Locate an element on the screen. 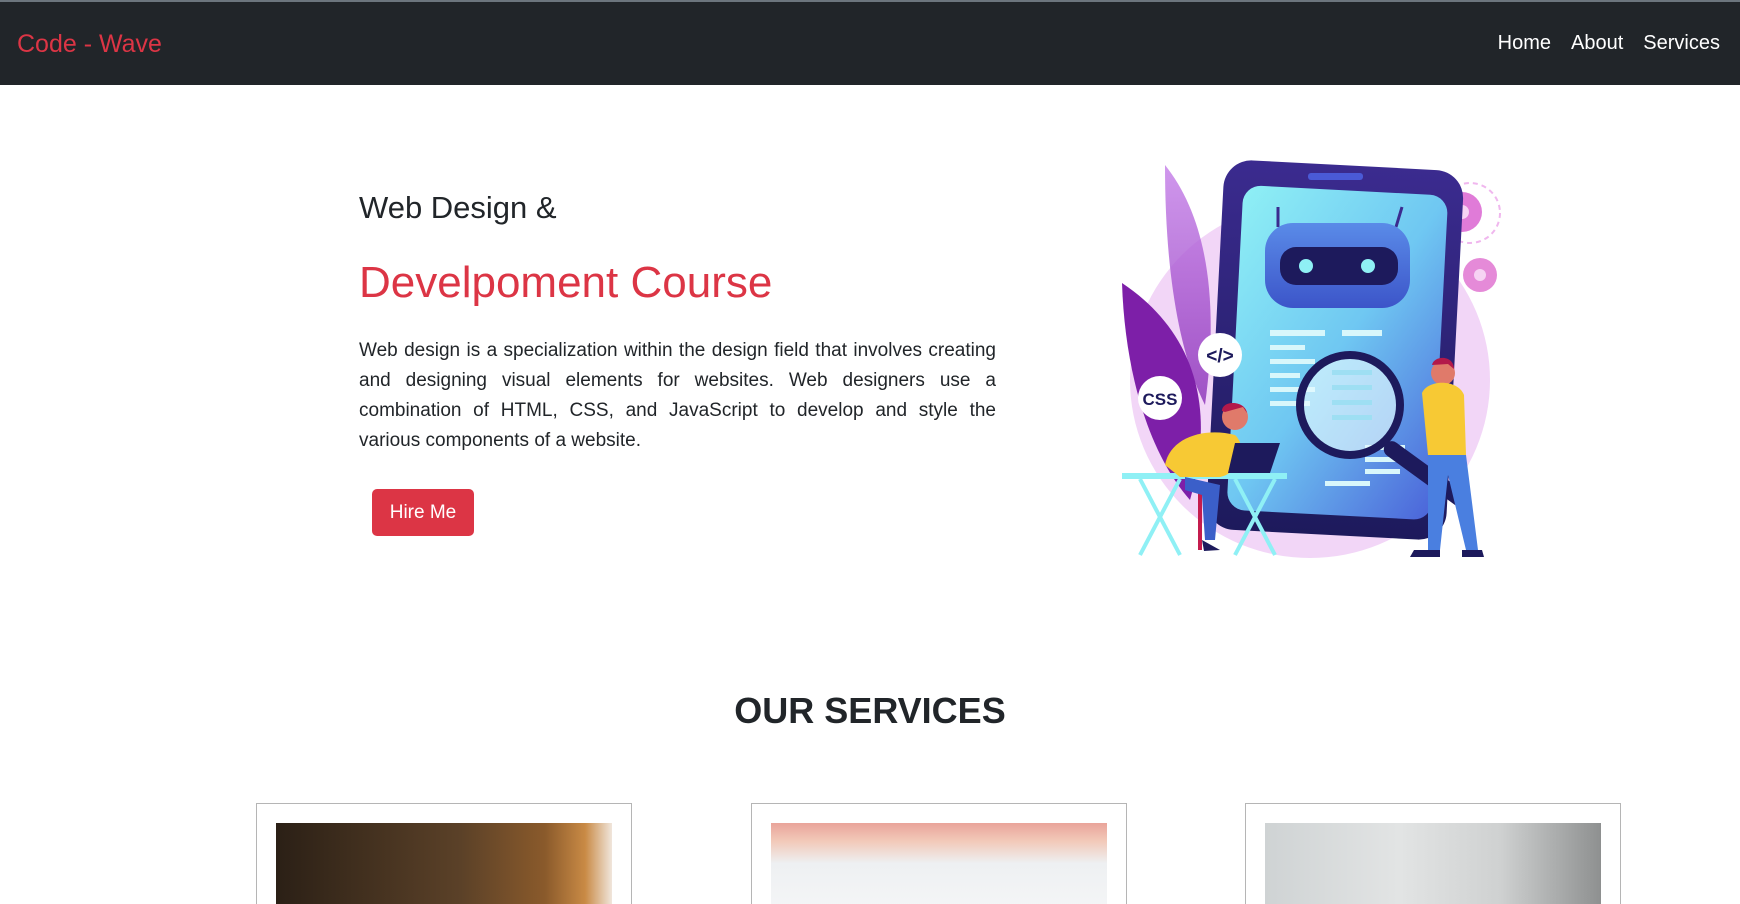 The image size is (1740, 904). hero-title: Develpoment Course is located at coordinates (566, 282).